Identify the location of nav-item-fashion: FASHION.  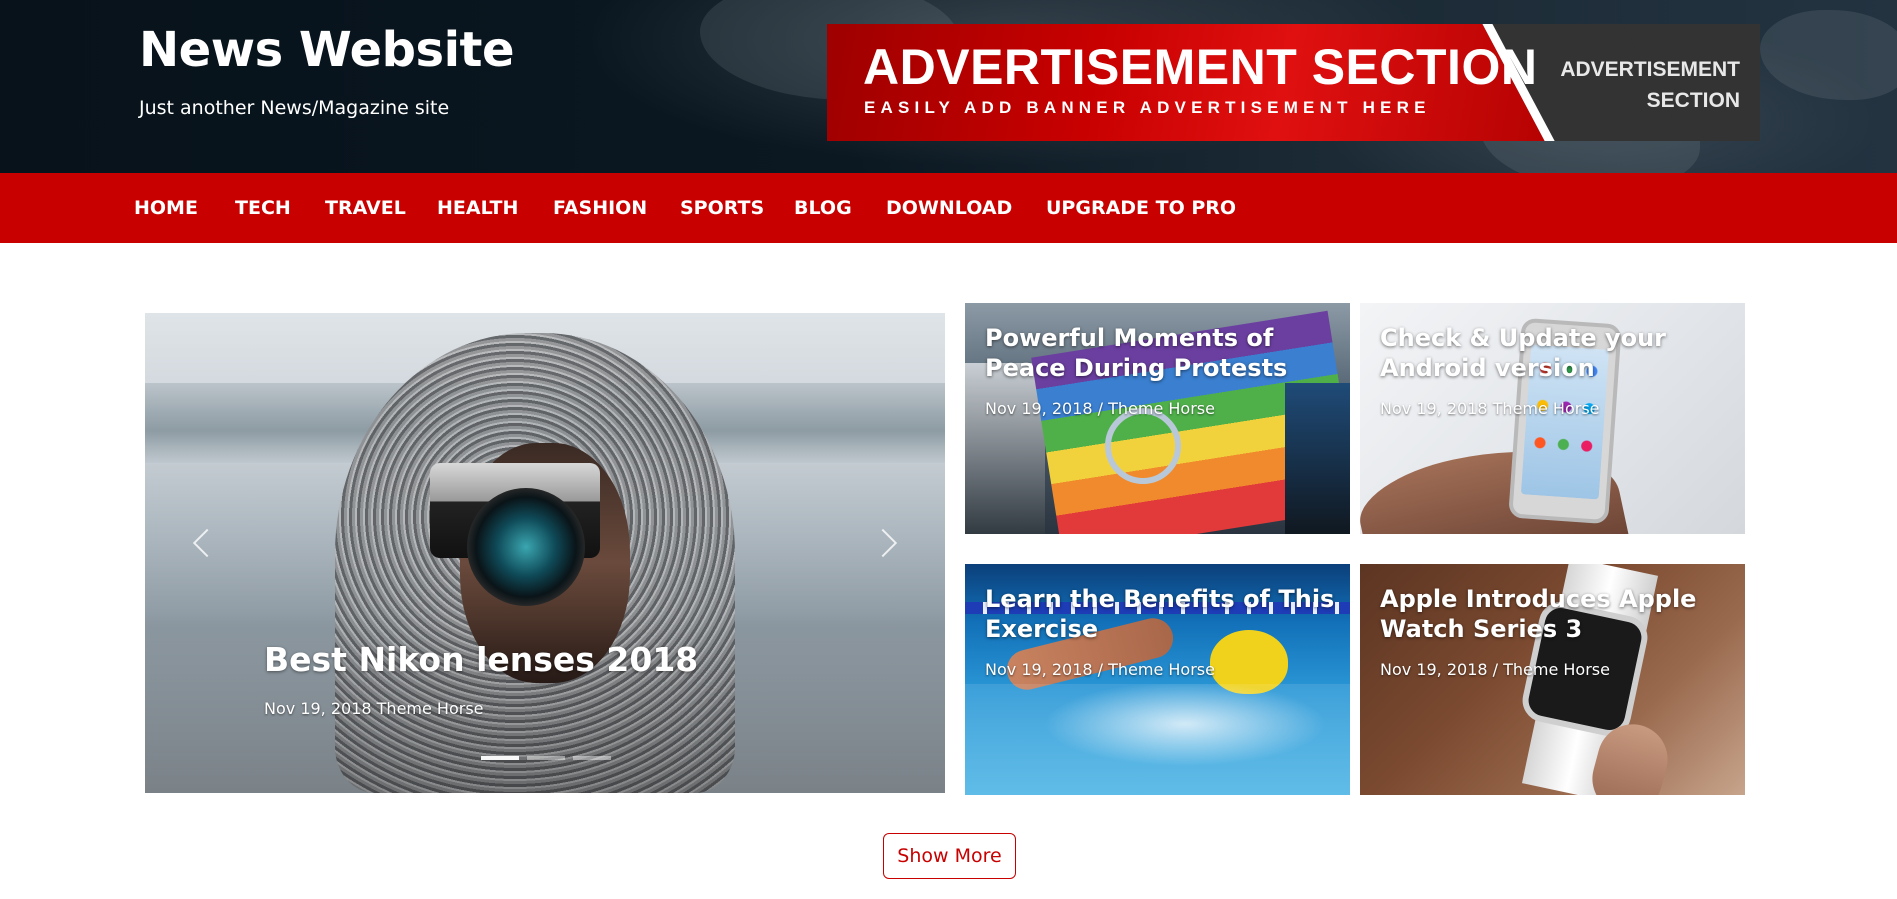
(600, 208).